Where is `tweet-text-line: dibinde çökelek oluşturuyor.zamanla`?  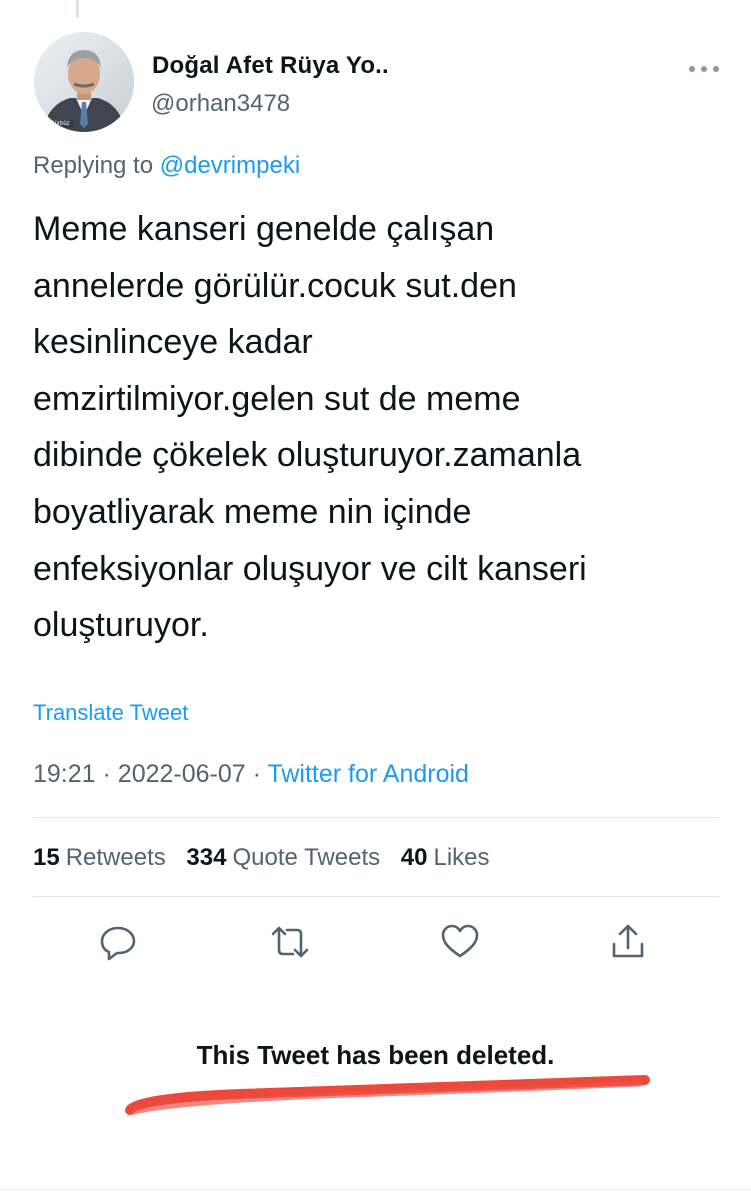 tweet-text-line: dibinde çökelek oluşturuyor.zamanla is located at coordinates (307, 455).